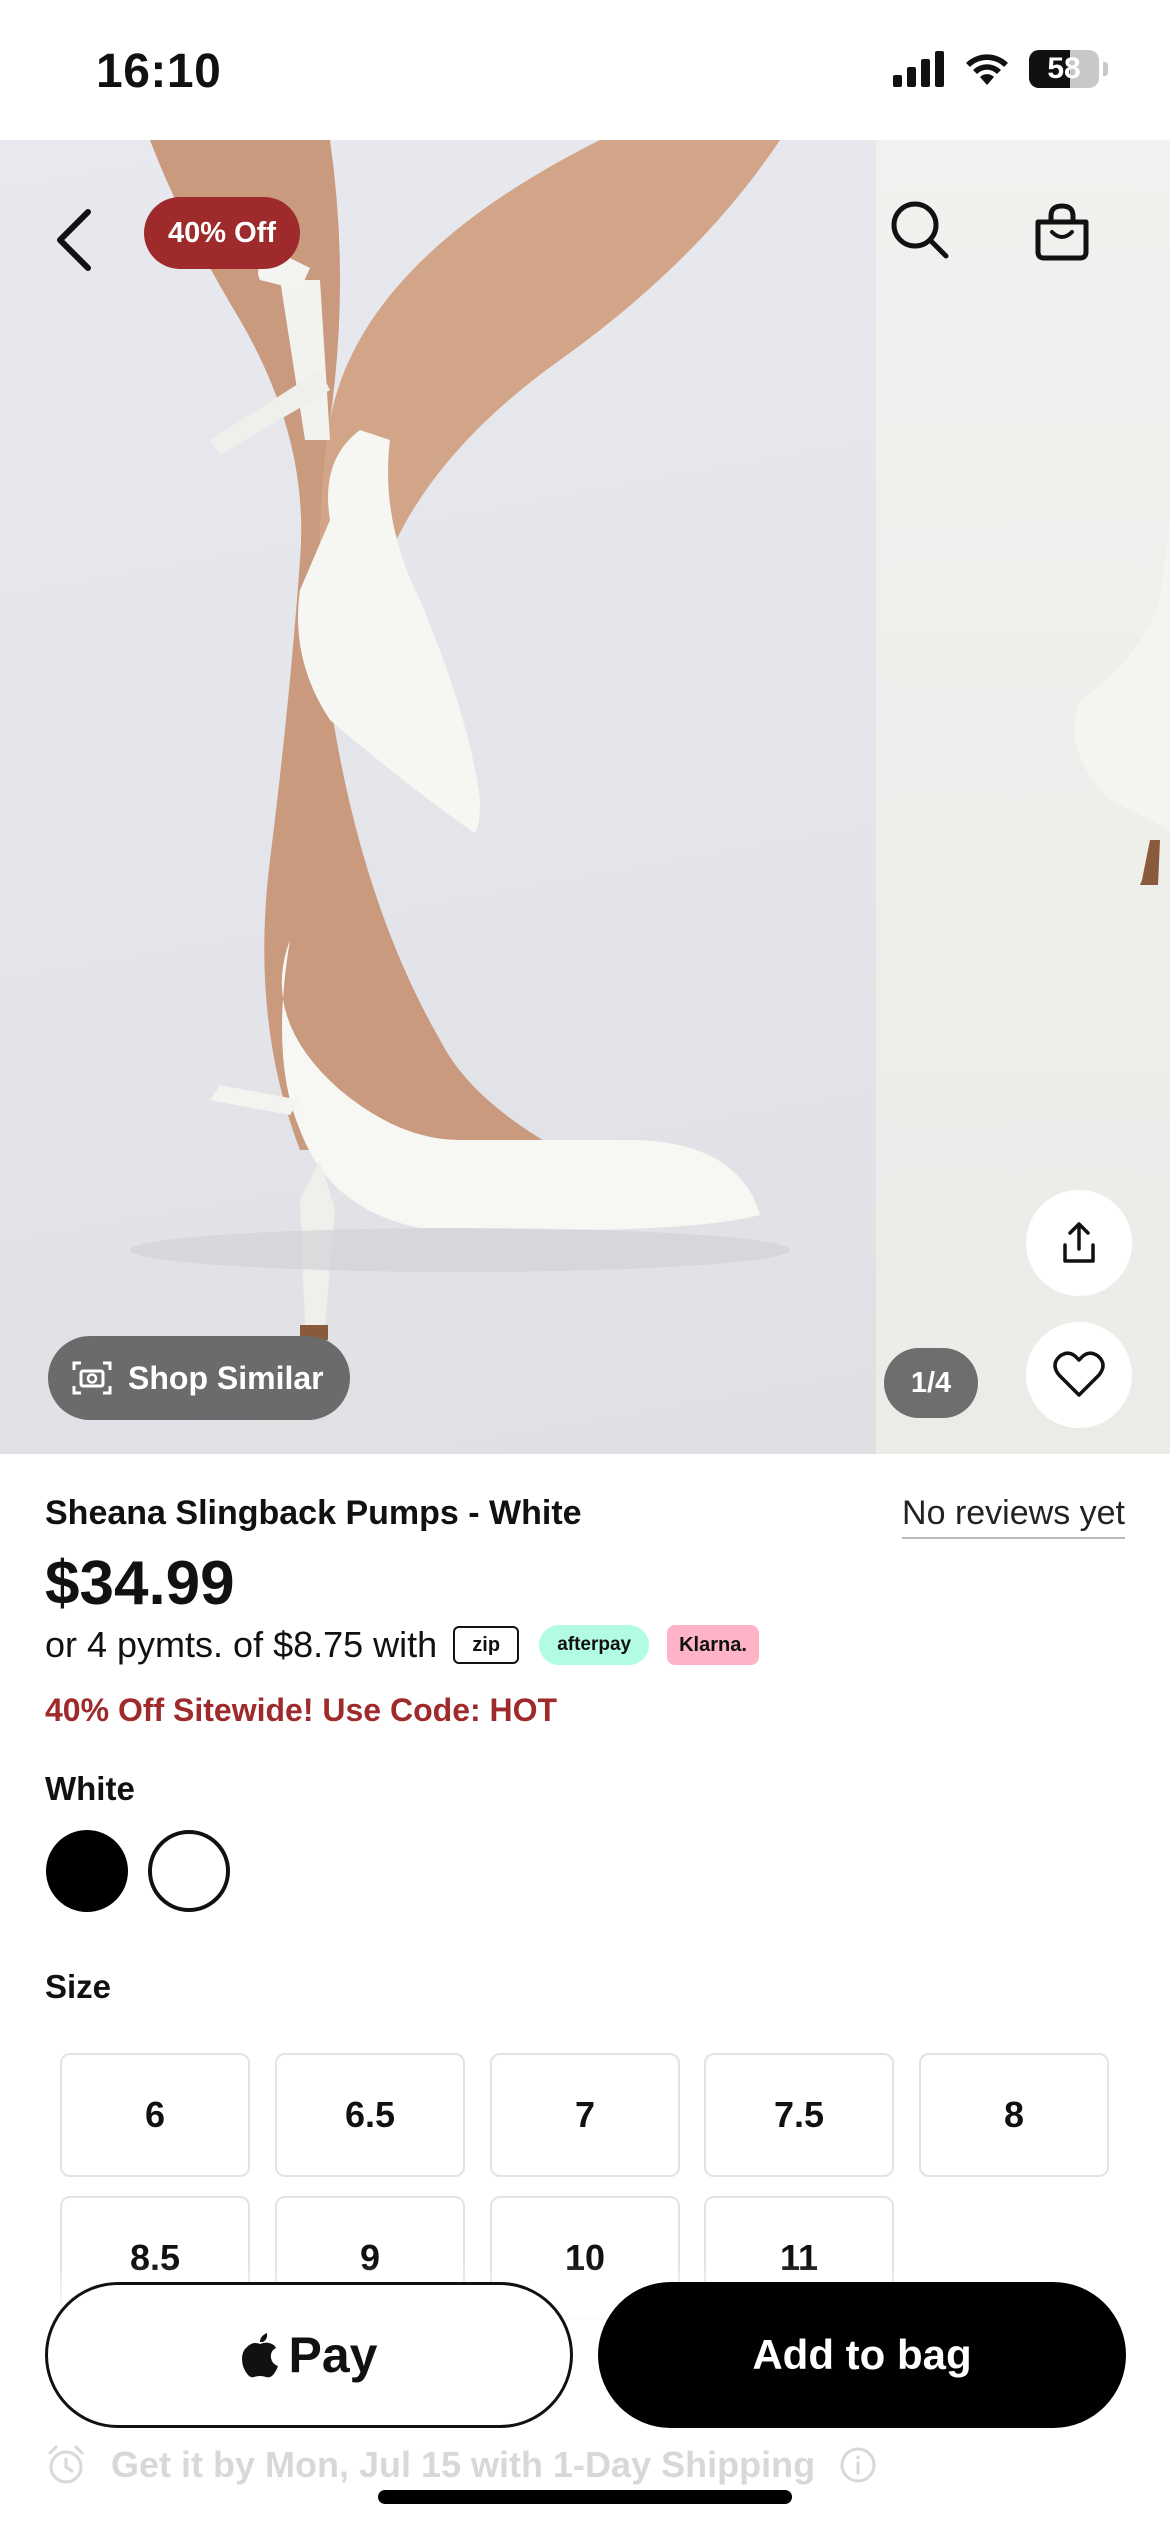 The height and width of the screenshot is (2532, 1170). I want to click on status-bar: 16:10 58, so click(585, 70).